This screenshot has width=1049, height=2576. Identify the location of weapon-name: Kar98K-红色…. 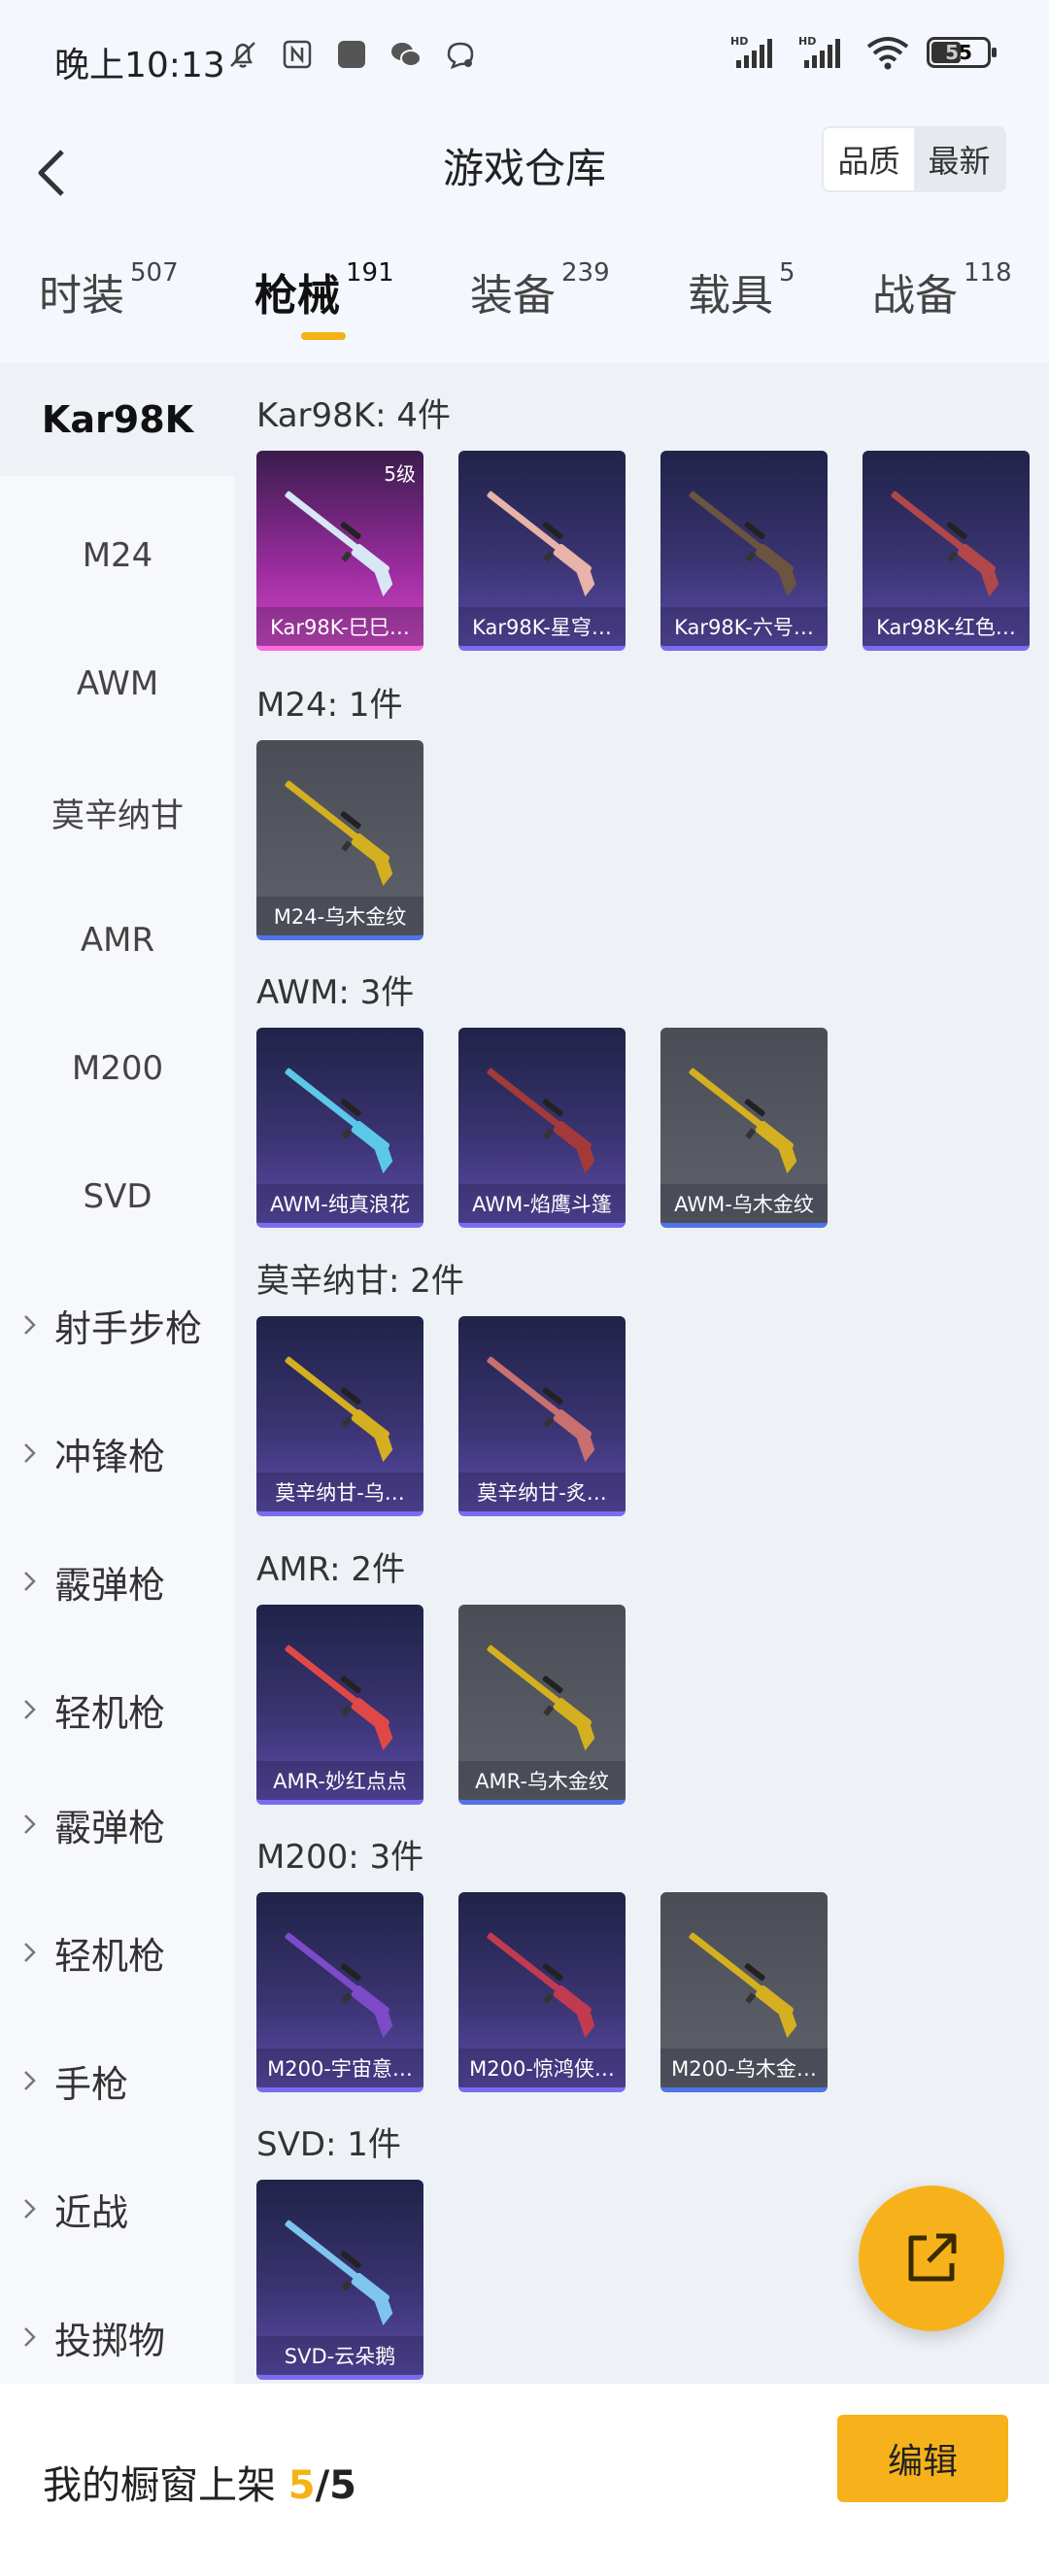
(947, 626).